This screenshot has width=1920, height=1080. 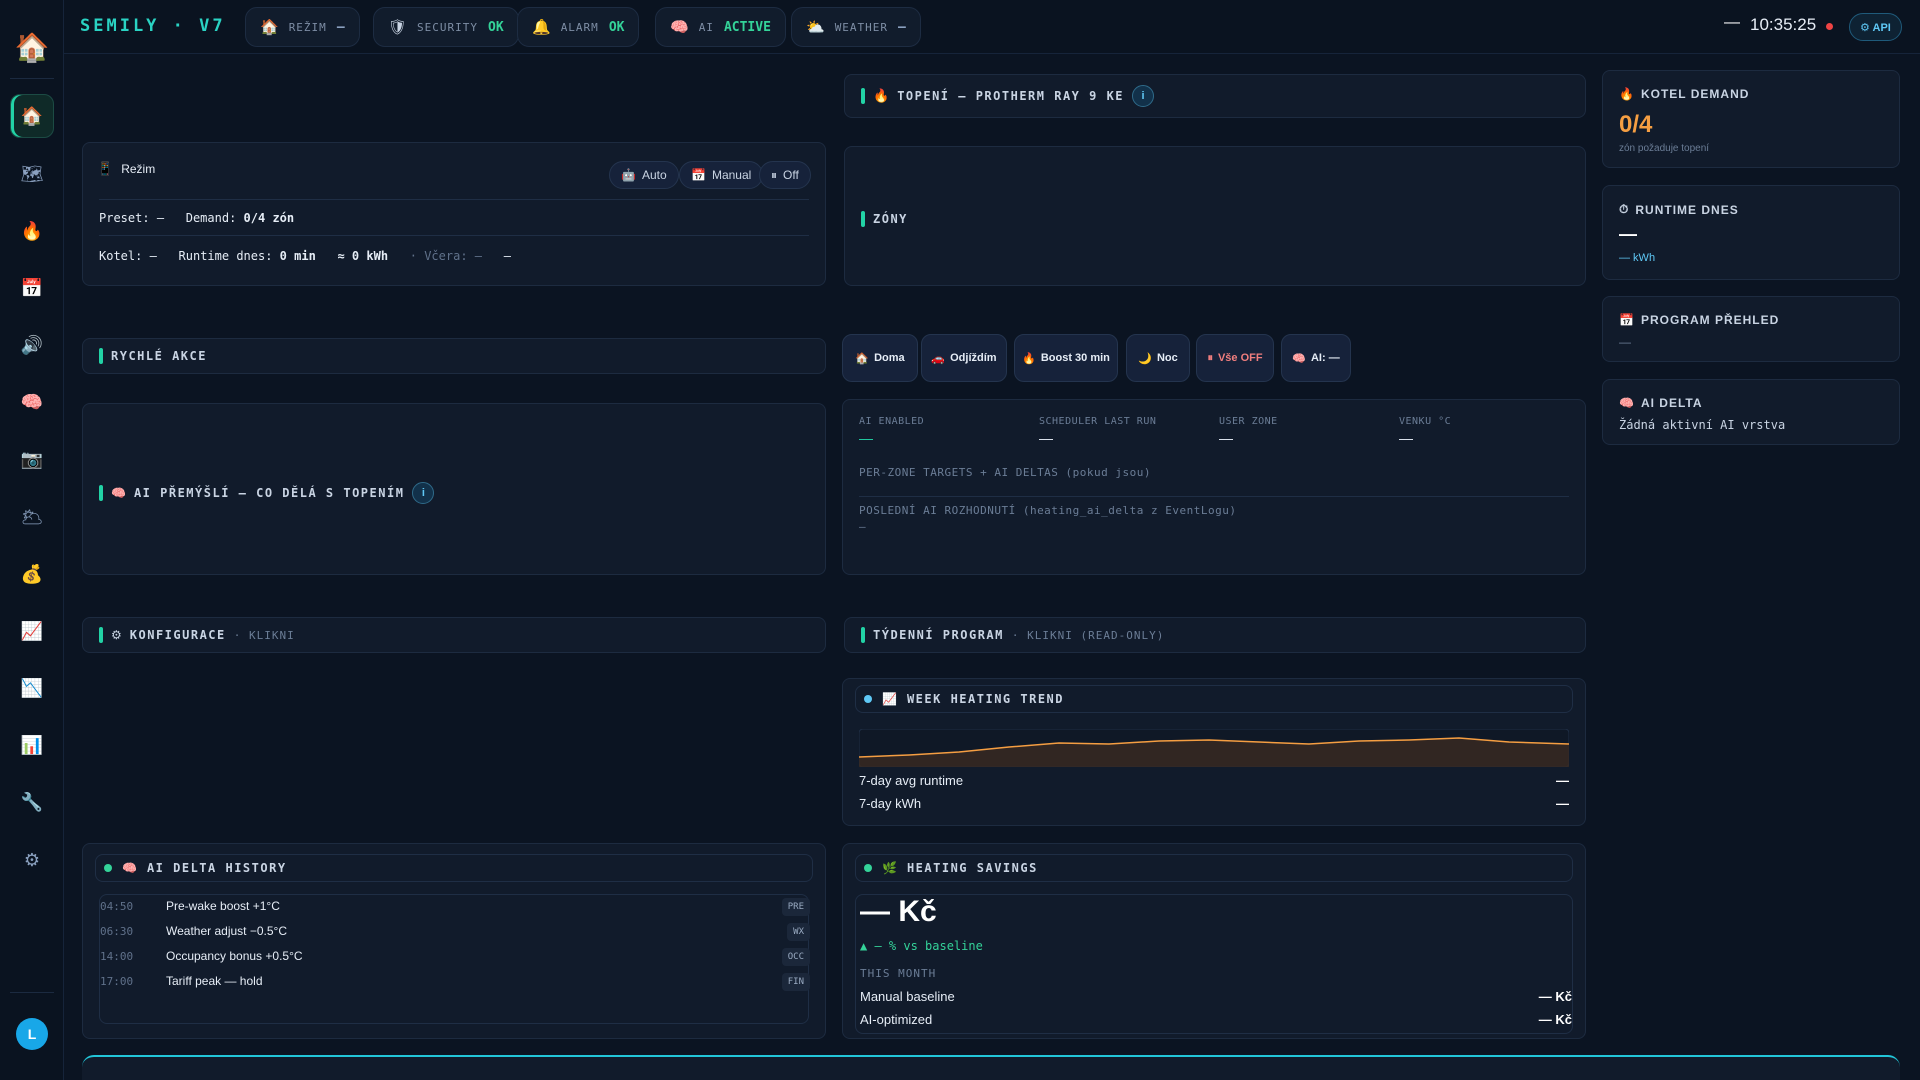 I want to click on trend-row-value: —, so click(x=1562, y=780).